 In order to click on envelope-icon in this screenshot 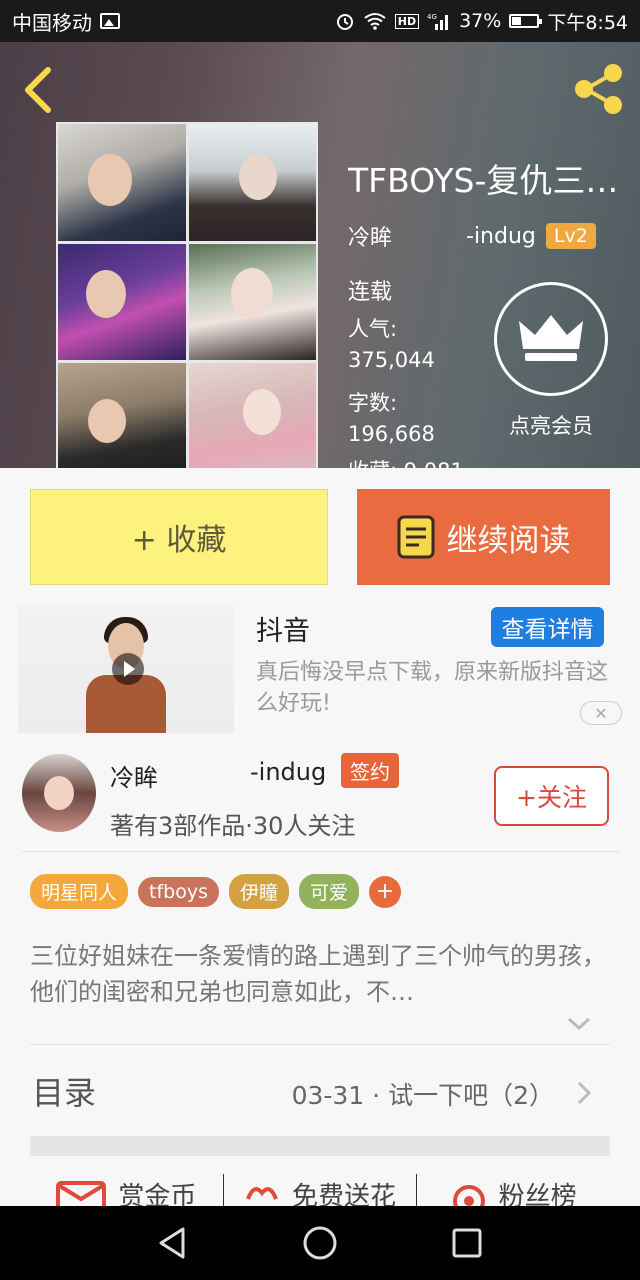, I will do `click(81, 1193)`.